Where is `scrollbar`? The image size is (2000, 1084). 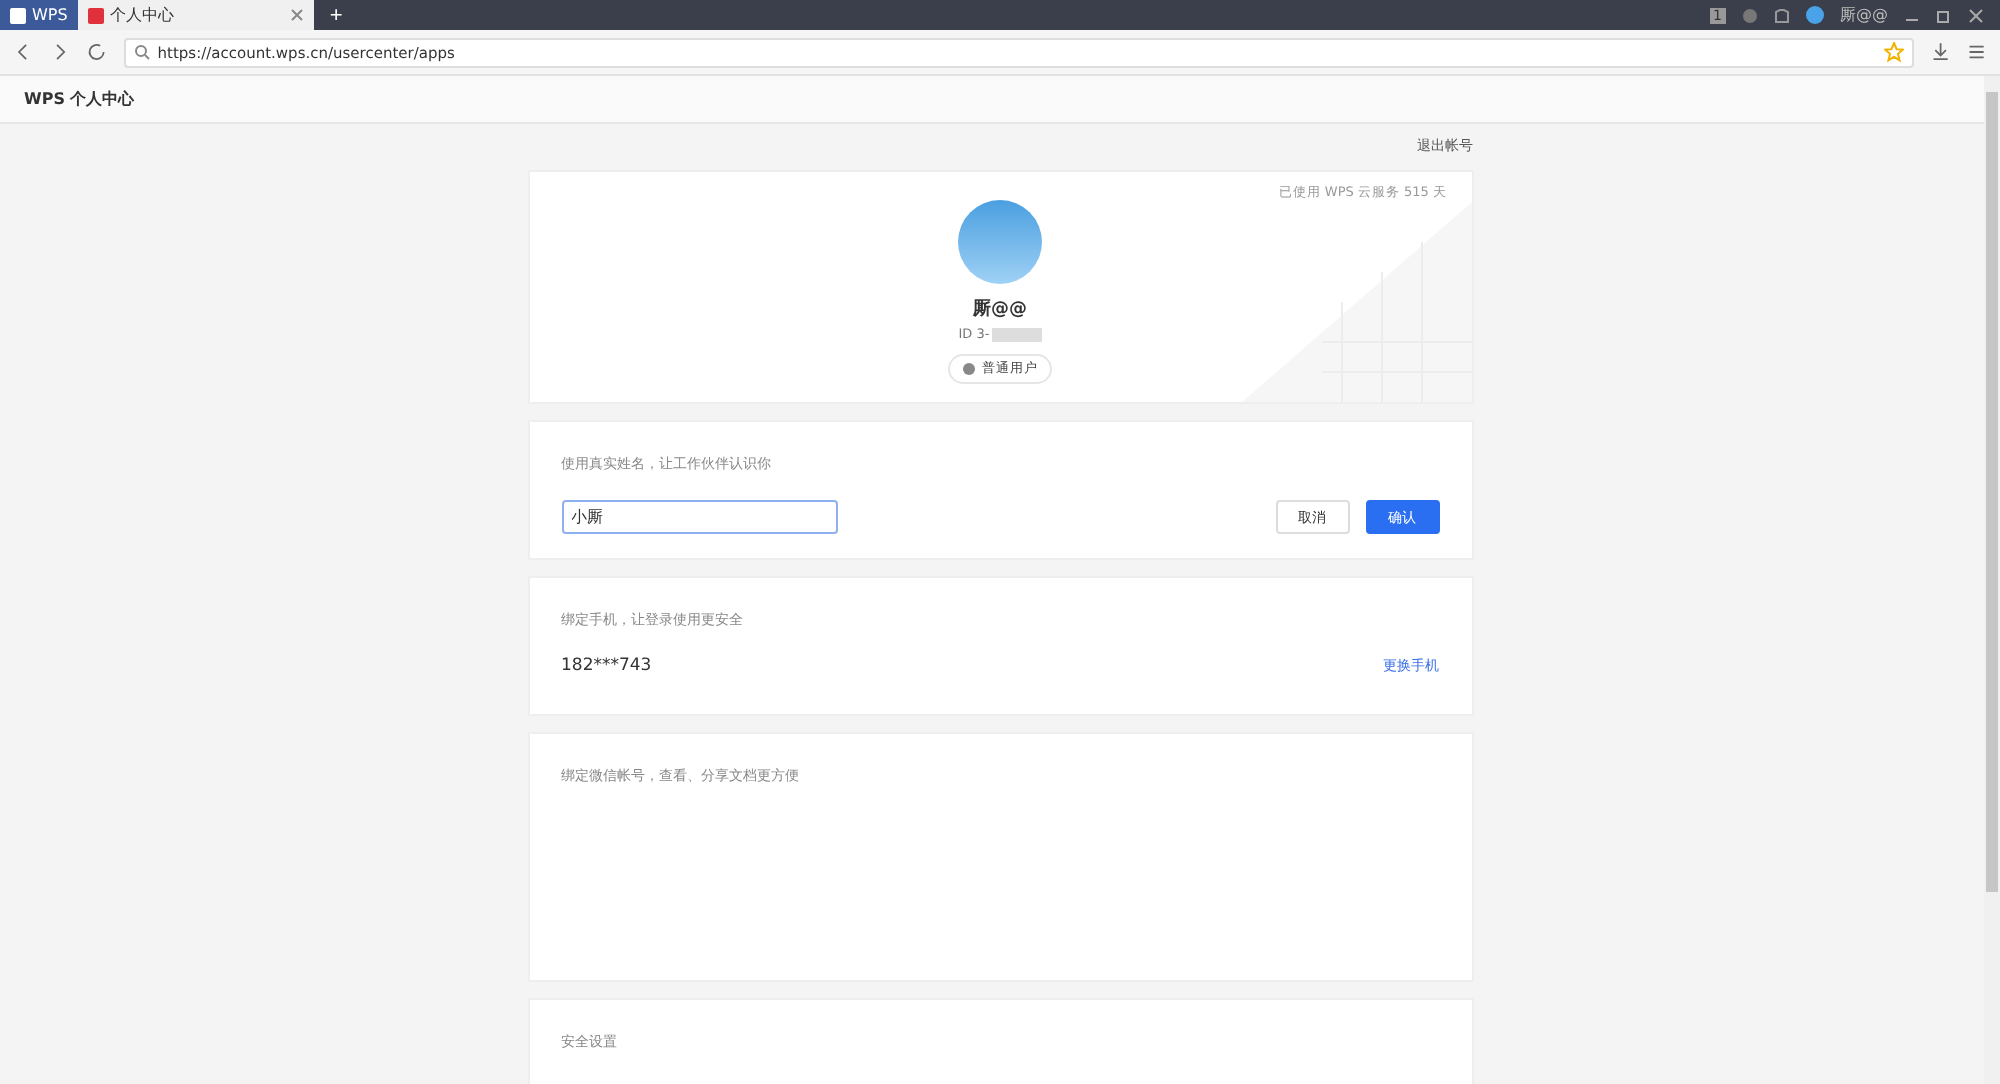
scrollbar is located at coordinates (1992, 580).